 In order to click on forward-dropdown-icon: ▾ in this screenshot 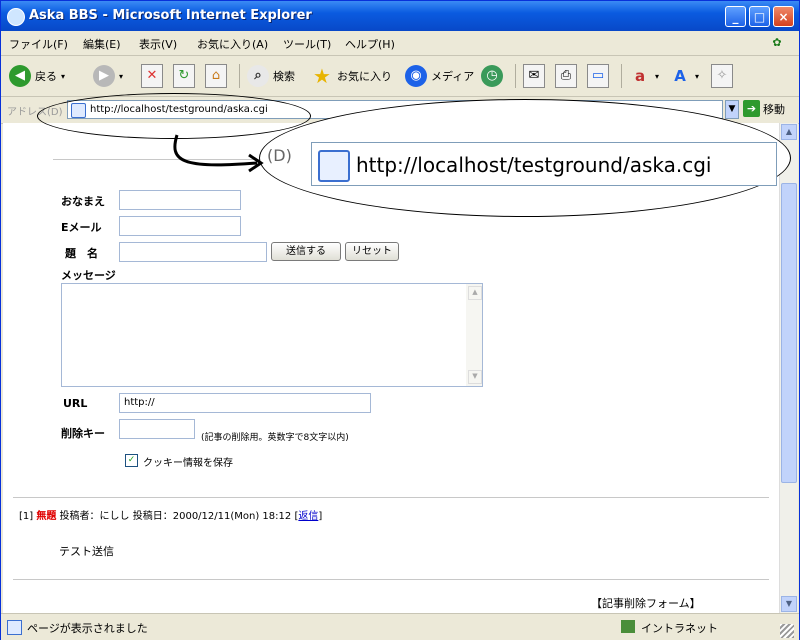, I will do `click(121, 76)`.